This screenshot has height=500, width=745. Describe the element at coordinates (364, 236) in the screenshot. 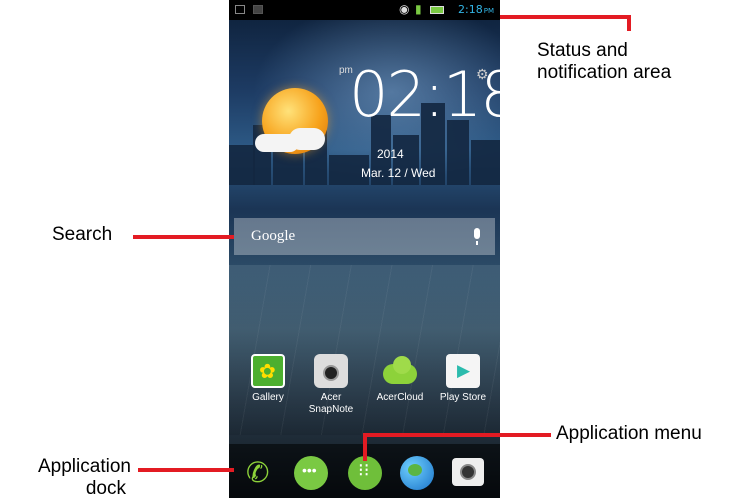

I see `search-bar: Google` at that location.